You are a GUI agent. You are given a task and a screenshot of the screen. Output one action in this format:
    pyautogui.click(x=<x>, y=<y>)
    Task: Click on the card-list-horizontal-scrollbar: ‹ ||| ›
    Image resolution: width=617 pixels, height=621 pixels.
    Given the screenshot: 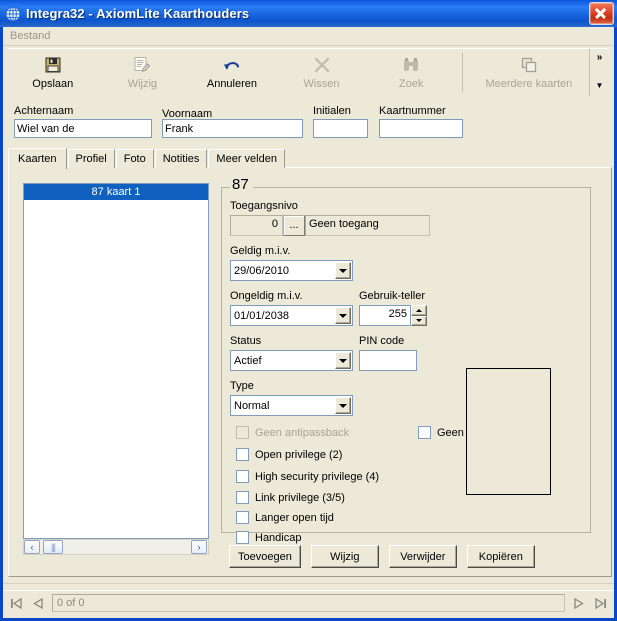 What is the action you would take?
    pyautogui.click(x=116, y=547)
    